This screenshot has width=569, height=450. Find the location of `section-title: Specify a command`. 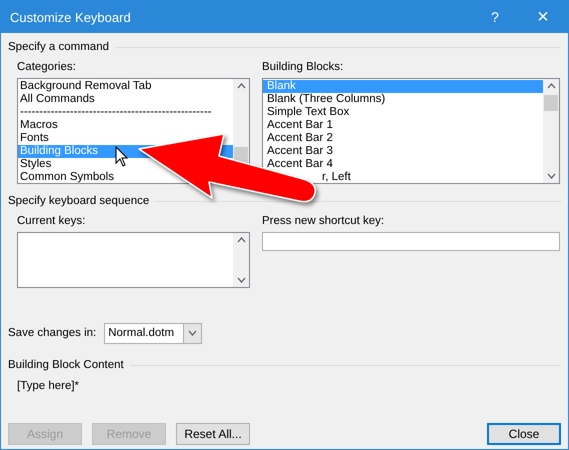

section-title: Specify a command is located at coordinates (58, 47).